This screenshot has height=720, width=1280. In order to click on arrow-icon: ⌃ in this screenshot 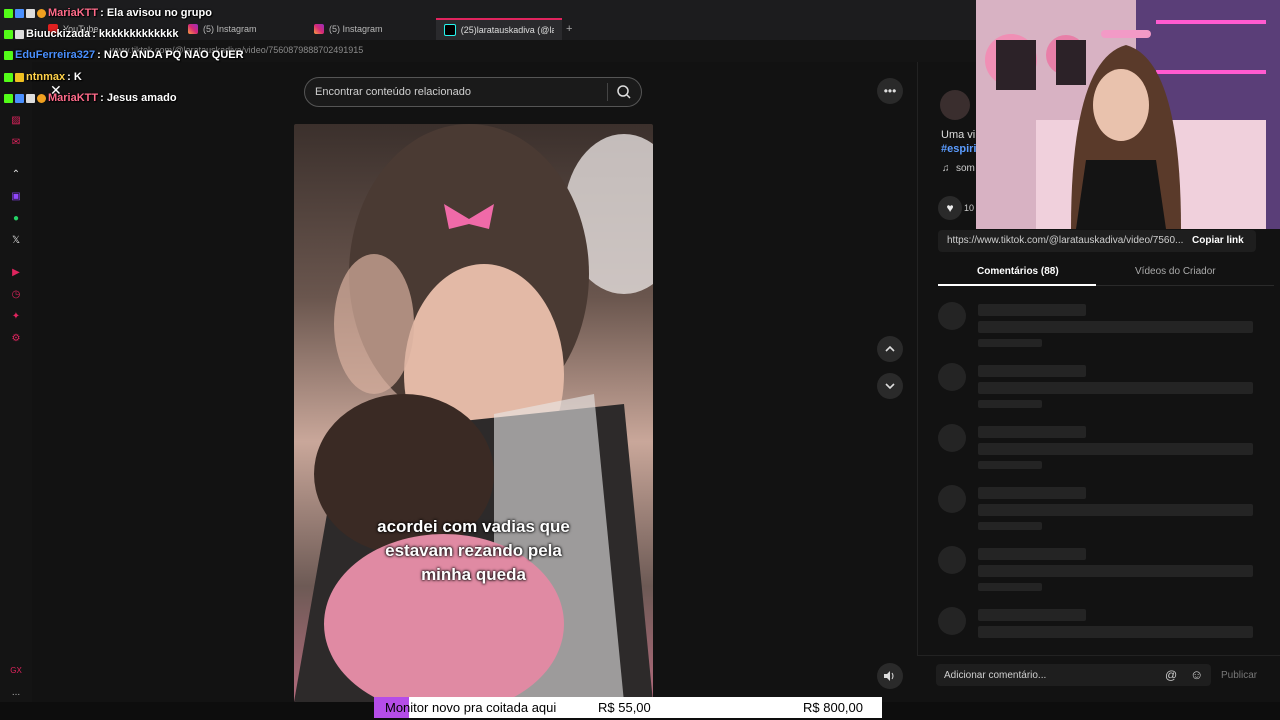, I will do `click(16, 174)`.